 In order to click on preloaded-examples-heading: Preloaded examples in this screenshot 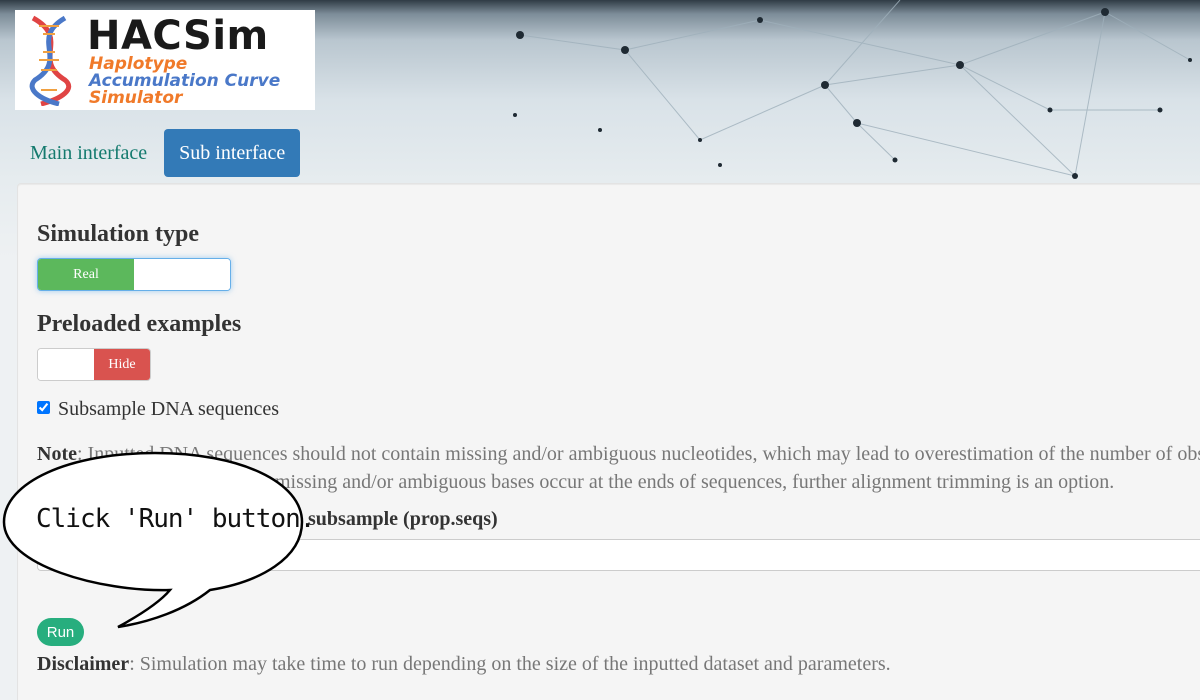, I will do `click(139, 324)`.